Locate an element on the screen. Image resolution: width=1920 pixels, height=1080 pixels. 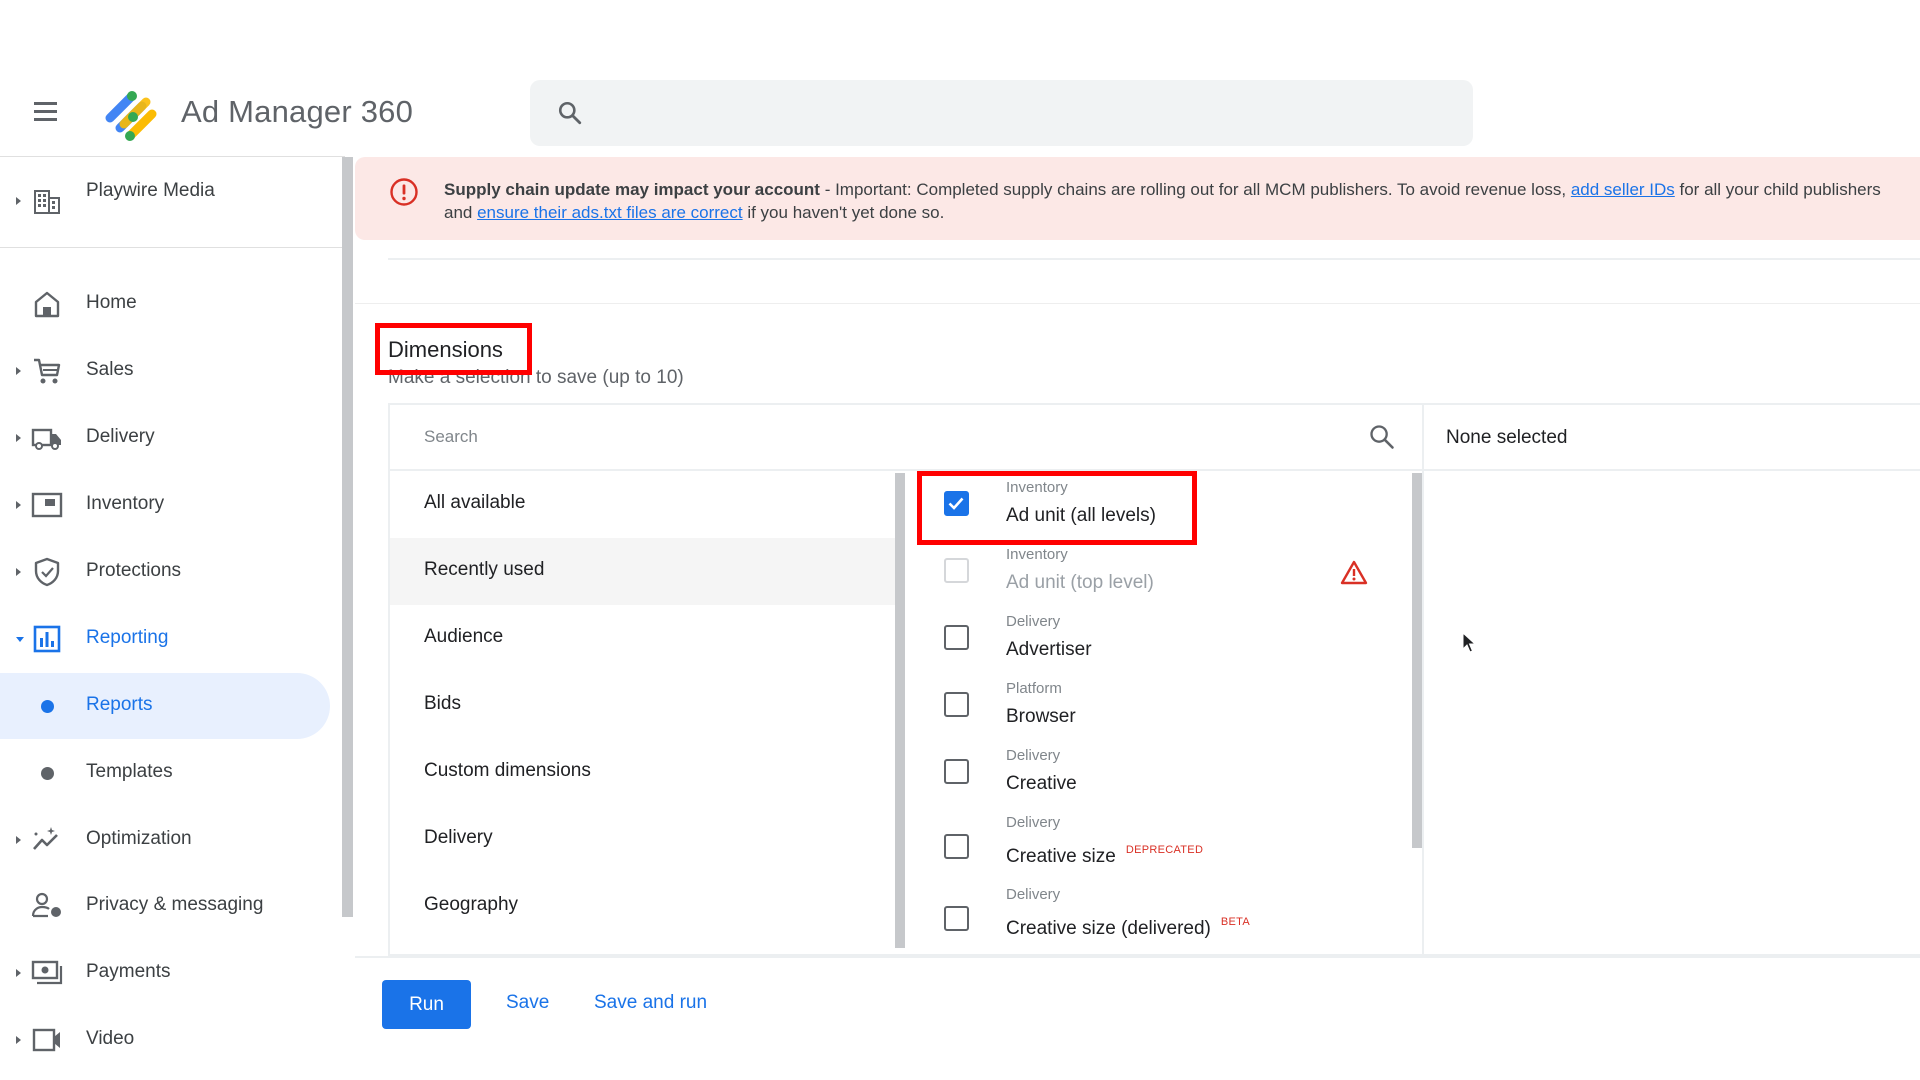
dimension-name: Creative is located at coordinates (1041, 783).